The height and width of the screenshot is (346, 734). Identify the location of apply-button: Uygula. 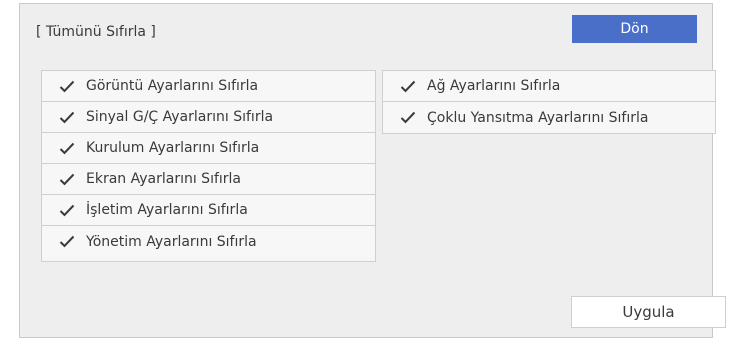
(648, 312).